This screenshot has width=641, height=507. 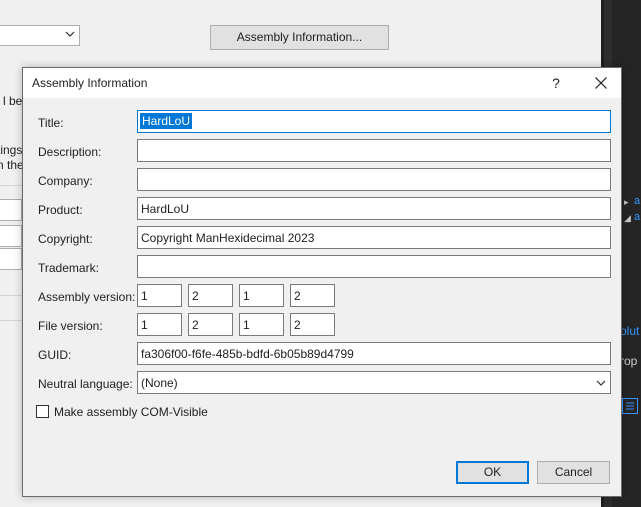 I want to click on trademark-field, so click(x=374, y=266).